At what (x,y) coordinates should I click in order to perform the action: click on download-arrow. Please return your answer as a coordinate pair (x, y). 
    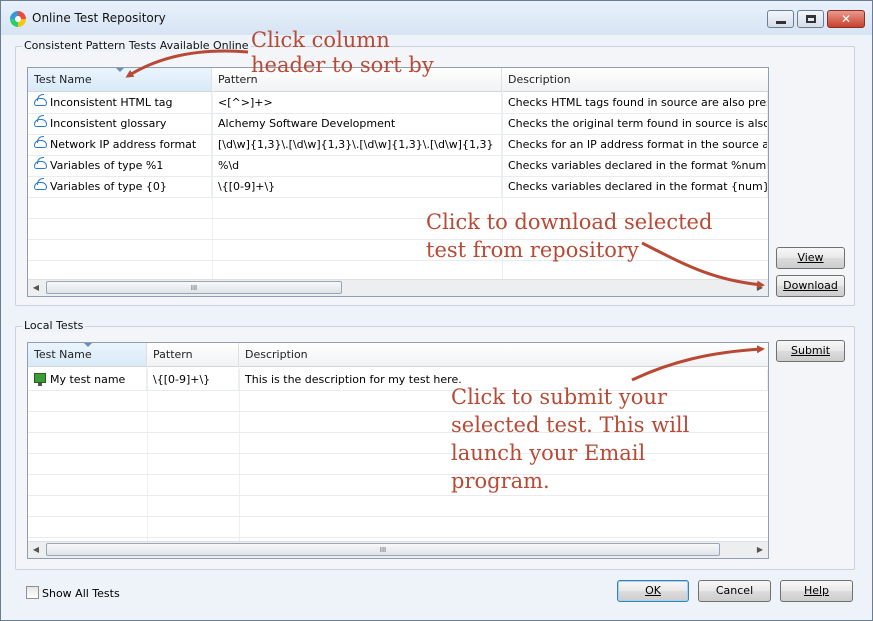
    Looking at the image, I should click on (703, 265).